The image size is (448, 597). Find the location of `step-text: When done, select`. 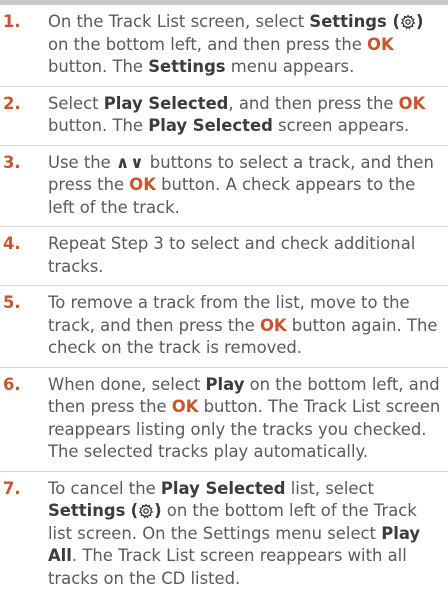

step-text: When done, select is located at coordinates (127, 384).